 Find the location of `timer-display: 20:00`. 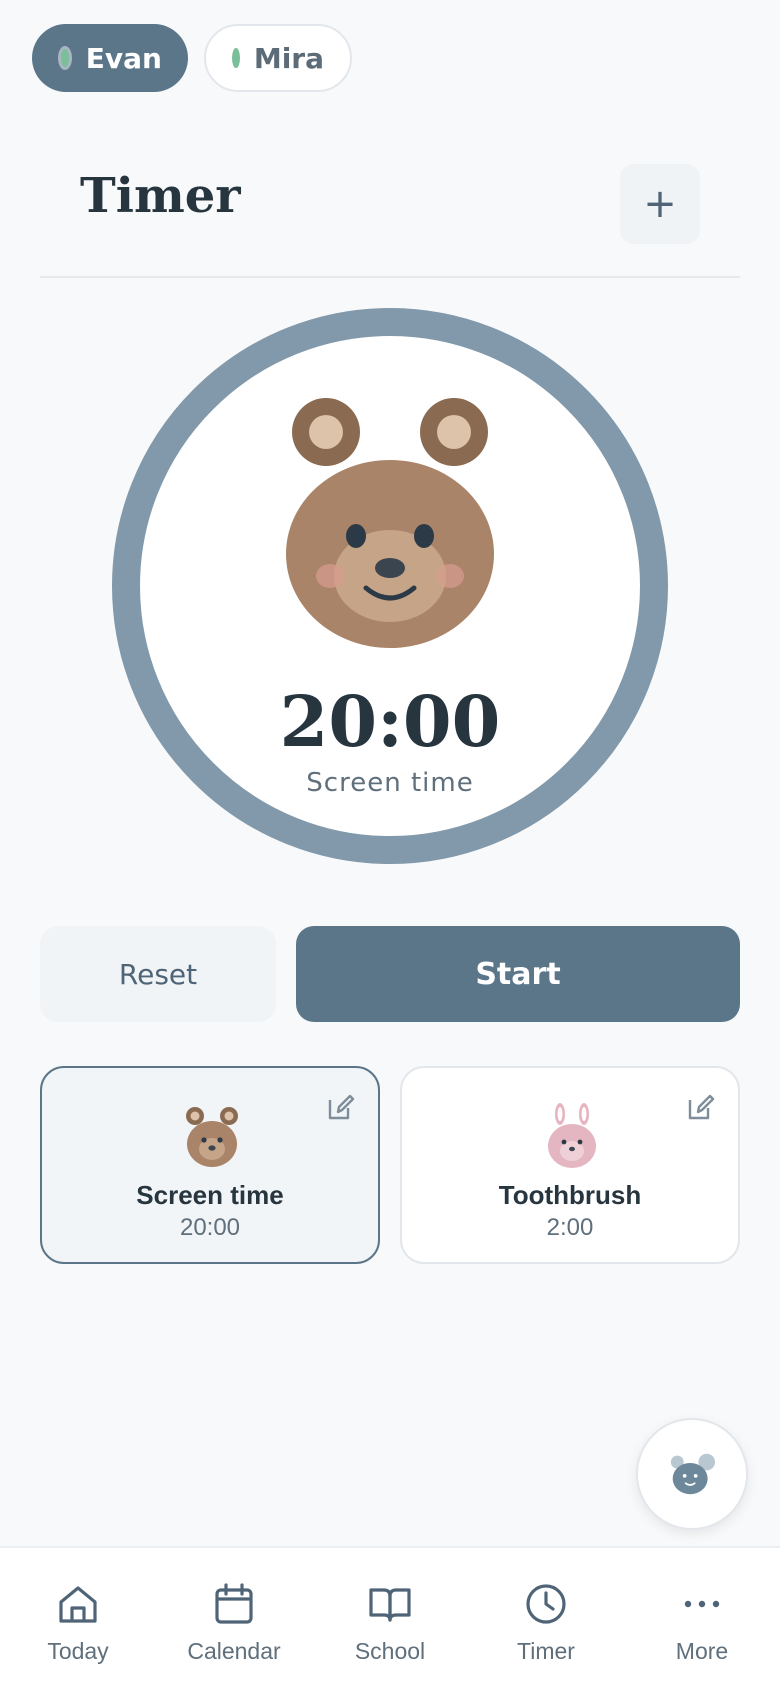

timer-display: 20:00 is located at coordinates (390, 721).